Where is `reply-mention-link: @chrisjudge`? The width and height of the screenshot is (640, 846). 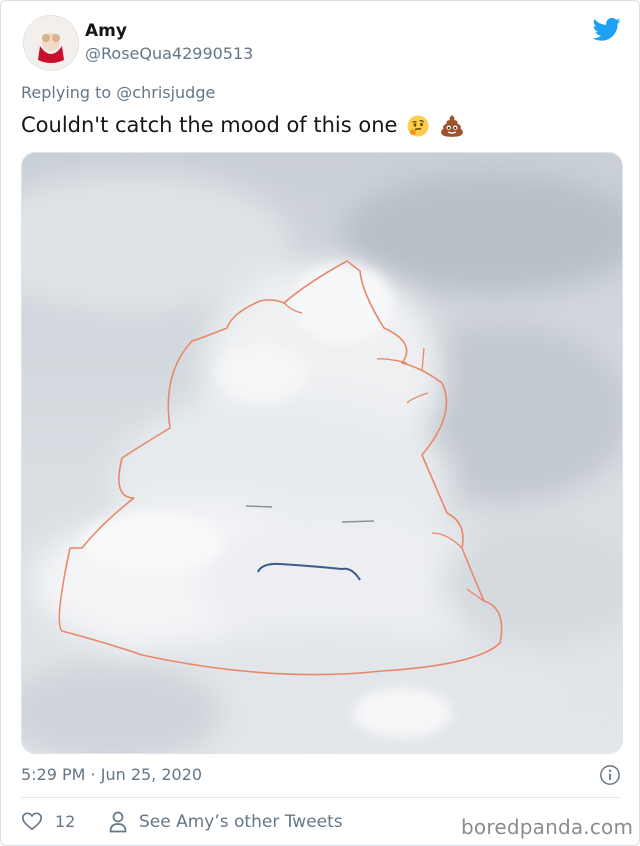
reply-mention-link: @chrisjudge is located at coordinates (165, 92).